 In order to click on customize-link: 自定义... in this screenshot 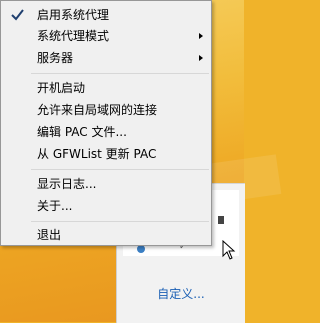, I will do `click(181, 293)`.